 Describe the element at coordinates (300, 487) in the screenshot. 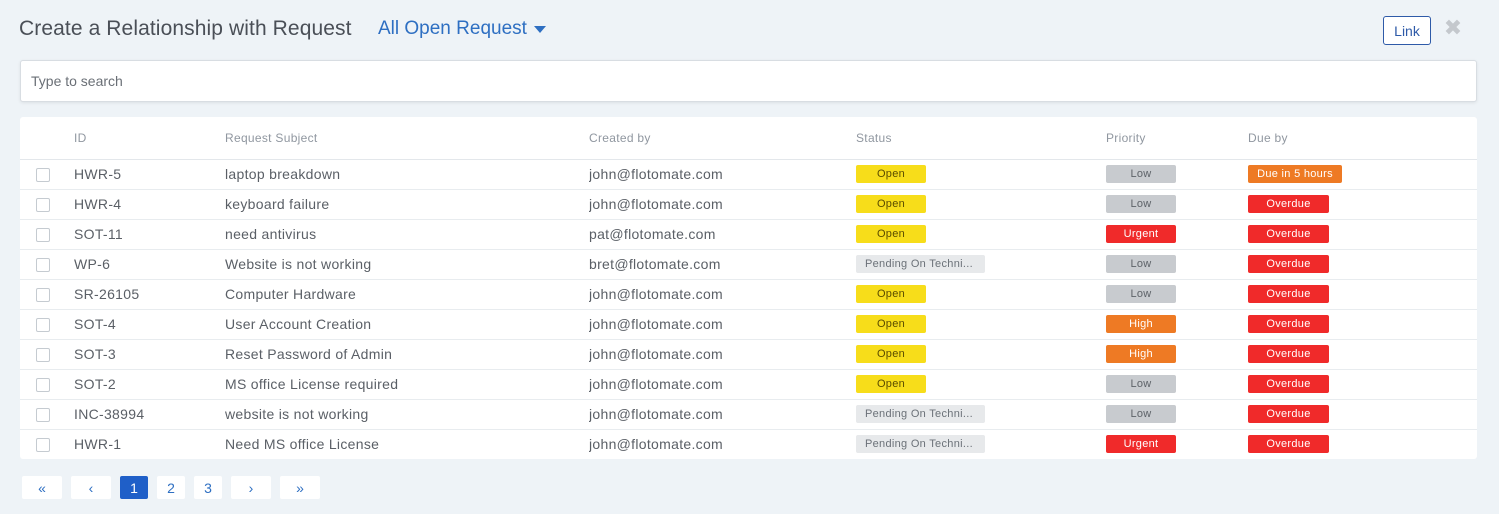

I see `last-page-button: »` at that location.